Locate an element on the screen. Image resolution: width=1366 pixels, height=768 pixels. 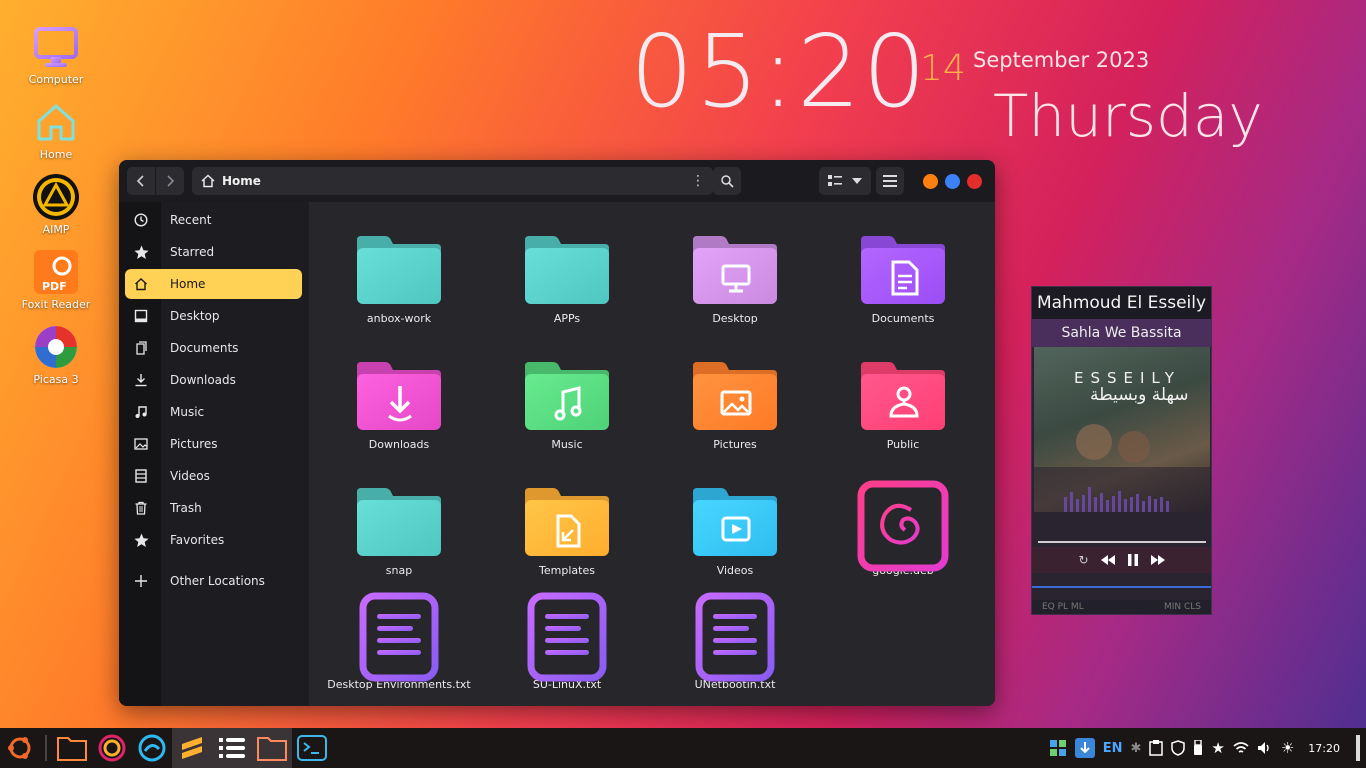
usb-icon is located at coordinates (1198, 748).